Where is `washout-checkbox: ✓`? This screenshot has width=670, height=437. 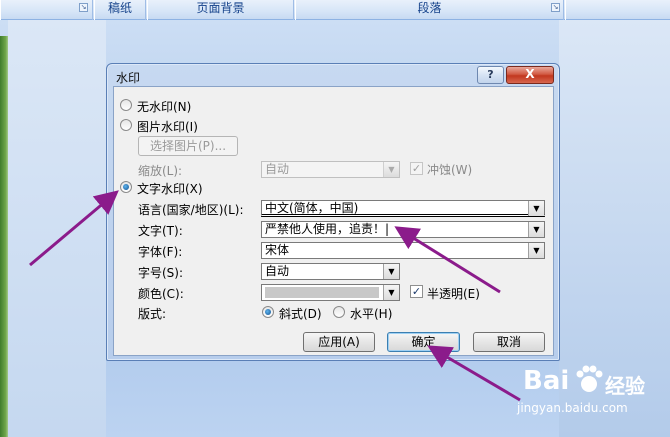
washout-checkbox: ✓ is located at coordinates (416, 168).